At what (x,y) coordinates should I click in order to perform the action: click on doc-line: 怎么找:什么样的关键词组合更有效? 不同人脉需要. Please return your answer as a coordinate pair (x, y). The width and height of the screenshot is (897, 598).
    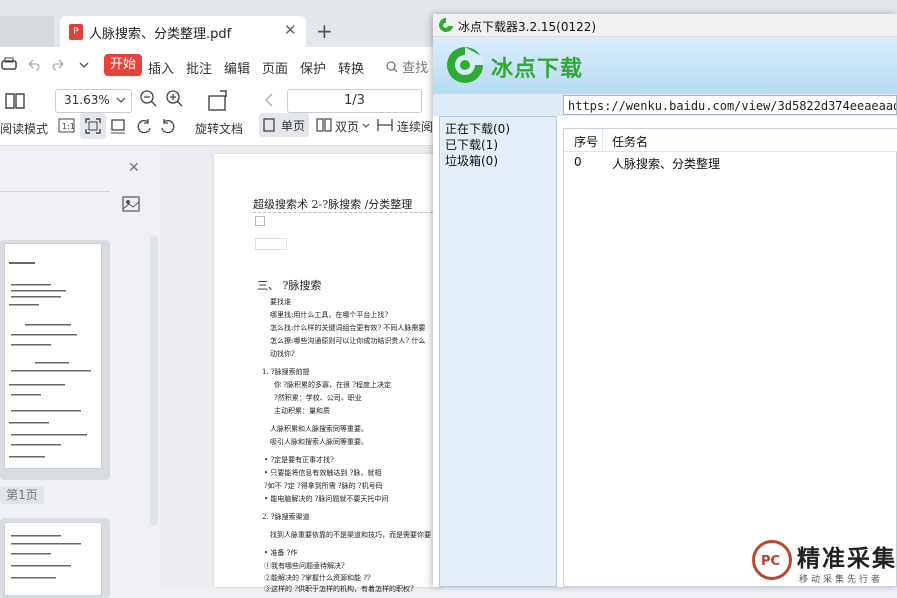
    Looking at the image, I should click on (348, 328).